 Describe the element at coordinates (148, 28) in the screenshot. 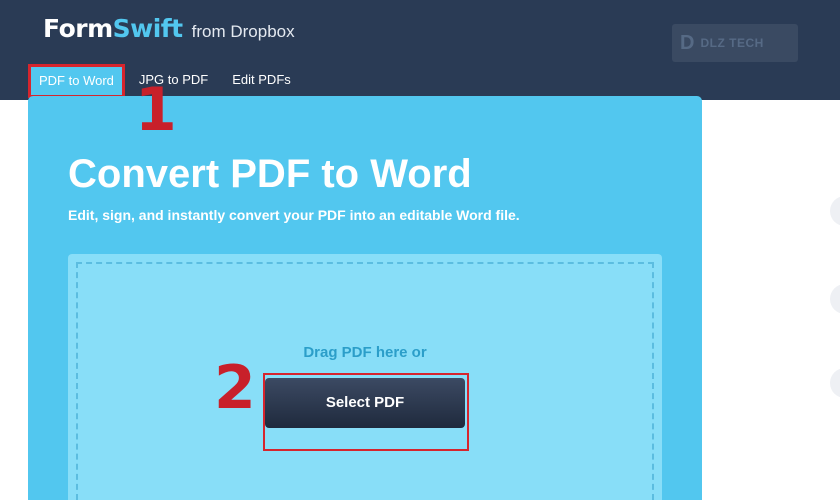

I see `logo-swift-text: Swift` at that location.